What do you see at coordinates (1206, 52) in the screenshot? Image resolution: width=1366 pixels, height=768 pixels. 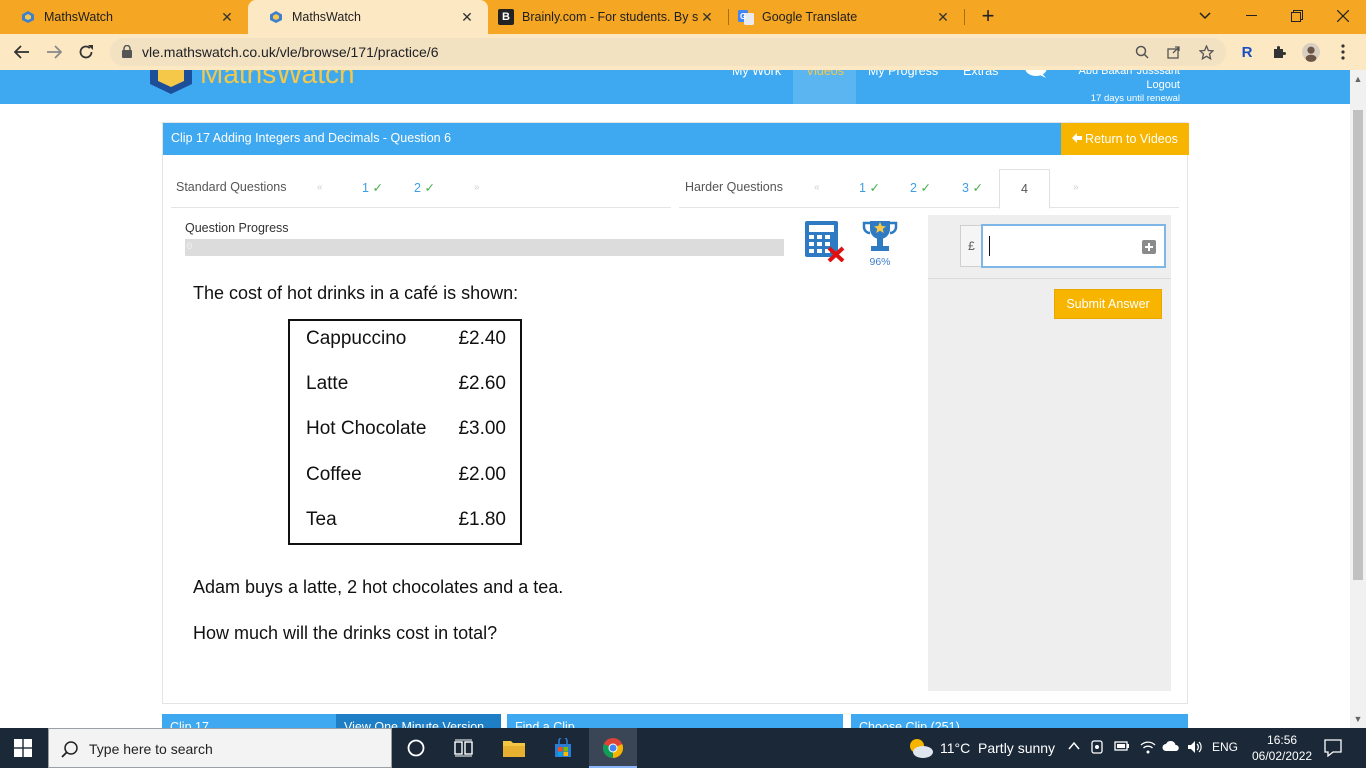 I see `bookmark-star-icon` at bounding box center [1206, 52].